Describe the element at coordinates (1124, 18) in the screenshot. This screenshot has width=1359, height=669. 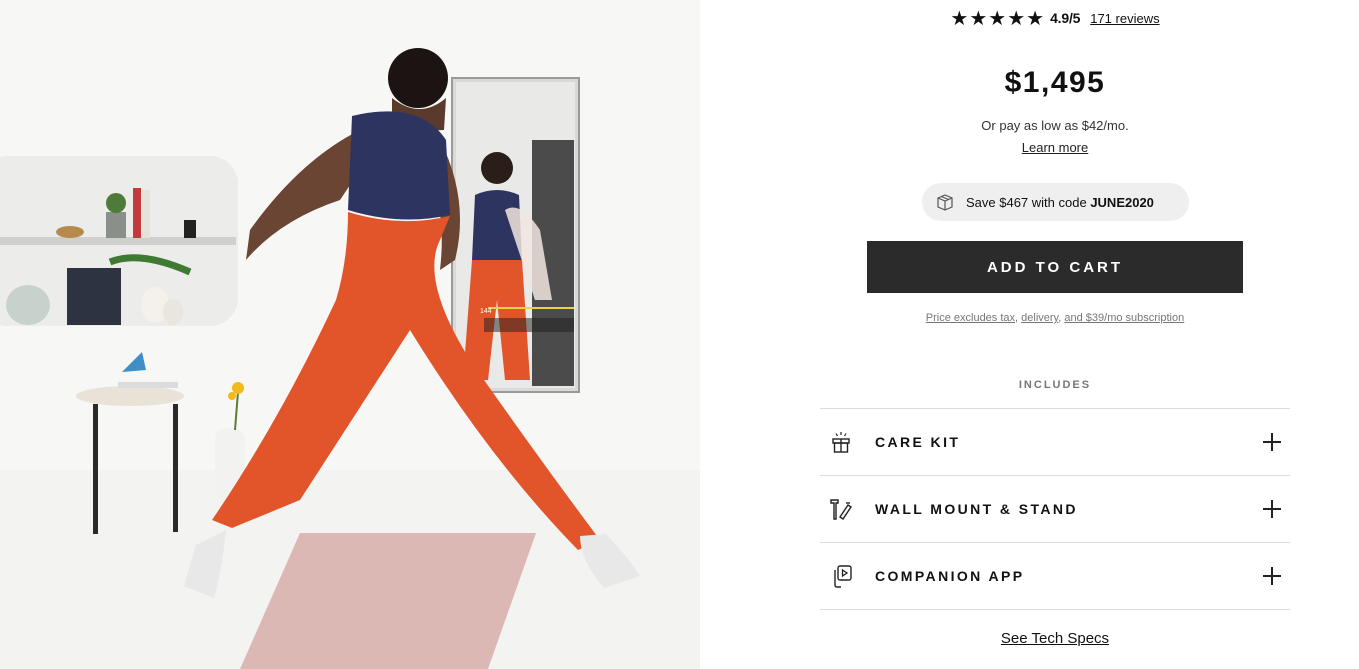
I see `reviews-link: 171 reviews` at that location.